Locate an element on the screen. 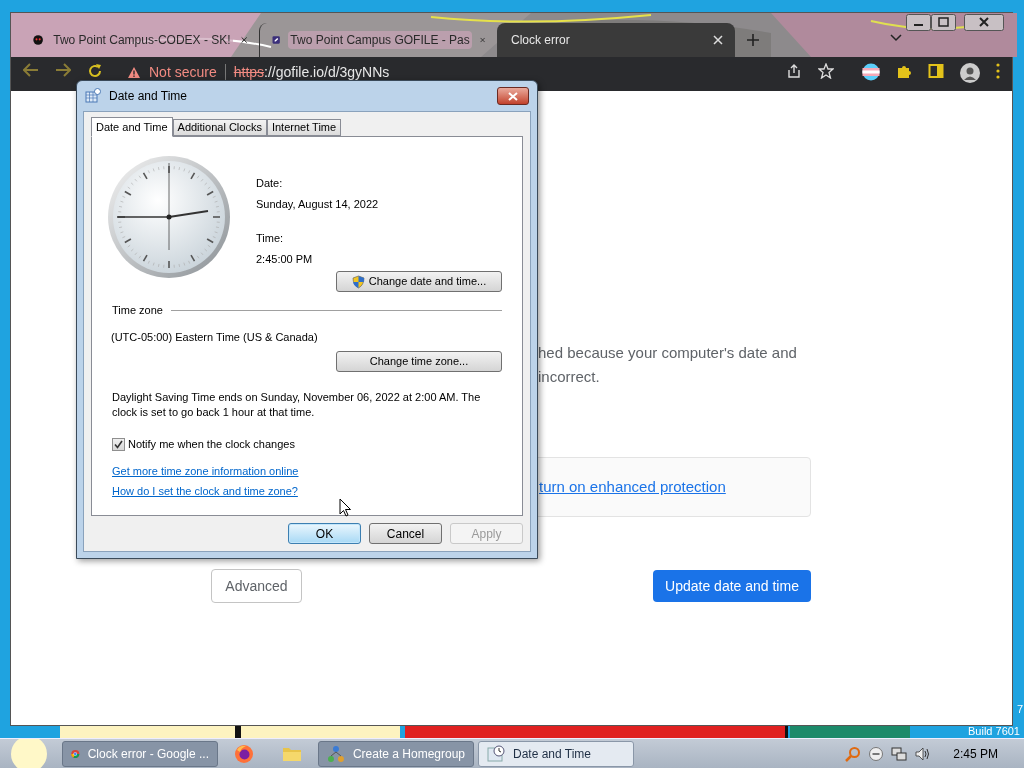 The width and height of the screenshot is (1024, 768). flag-icon is located at coordinates (871, 72).